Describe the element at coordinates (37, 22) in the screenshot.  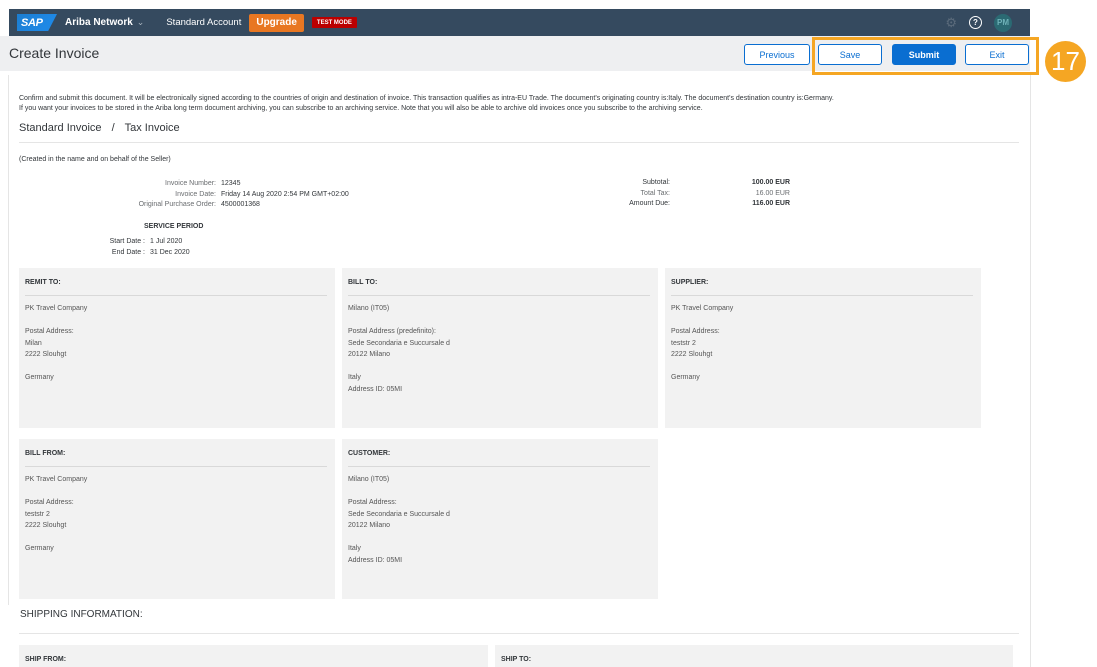
I see `sap-logo: SAP` at that location.